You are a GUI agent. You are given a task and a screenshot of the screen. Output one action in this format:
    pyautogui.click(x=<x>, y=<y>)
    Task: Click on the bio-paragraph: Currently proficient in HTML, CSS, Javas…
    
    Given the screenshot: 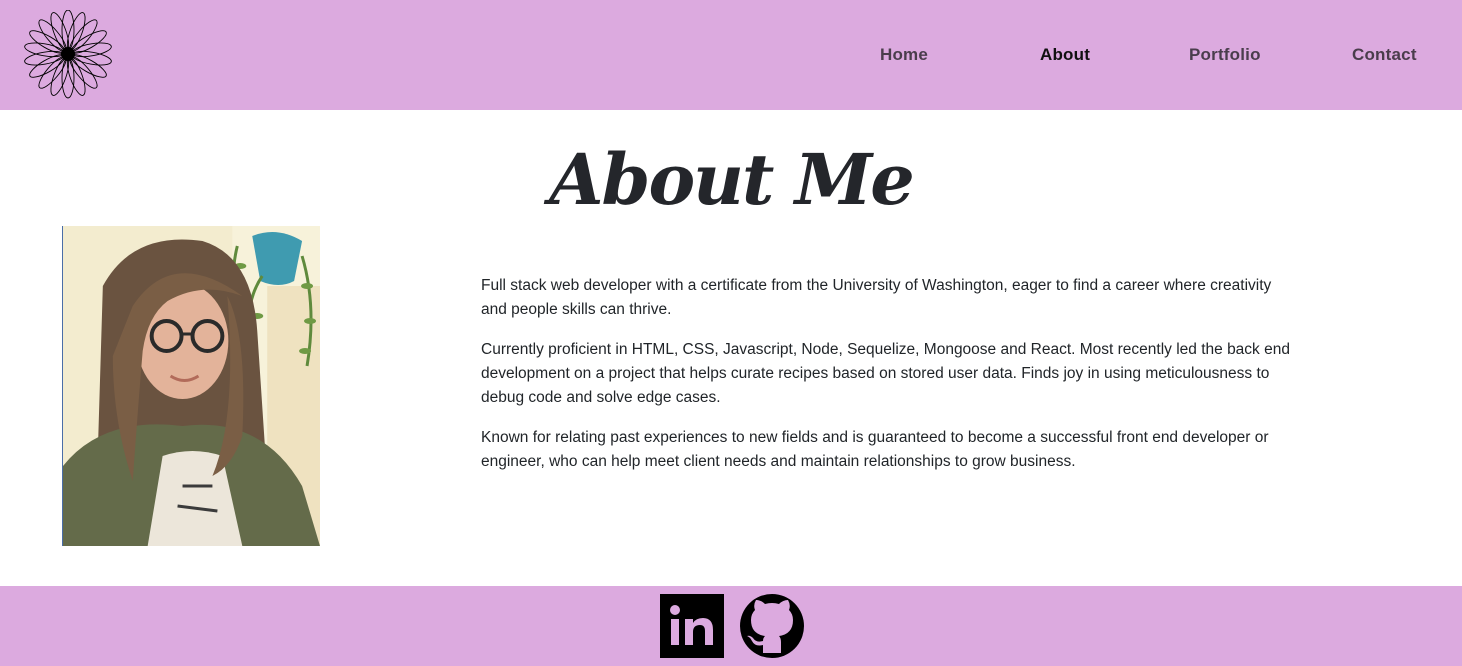 What is the action you would take?
    pyautogui.click(x=885, y=373)
    